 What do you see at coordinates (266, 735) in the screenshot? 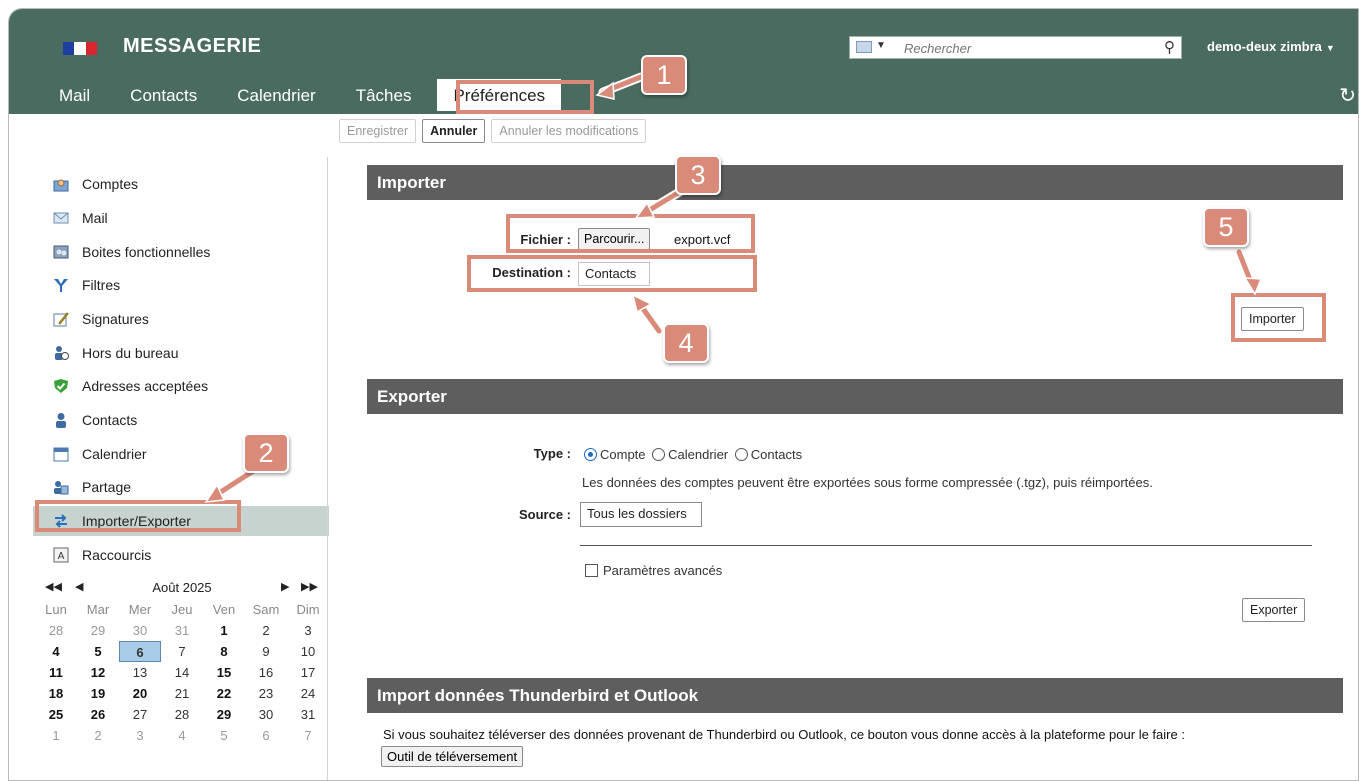
I see `calendar-day: 6` at bounding box center [266, 735].